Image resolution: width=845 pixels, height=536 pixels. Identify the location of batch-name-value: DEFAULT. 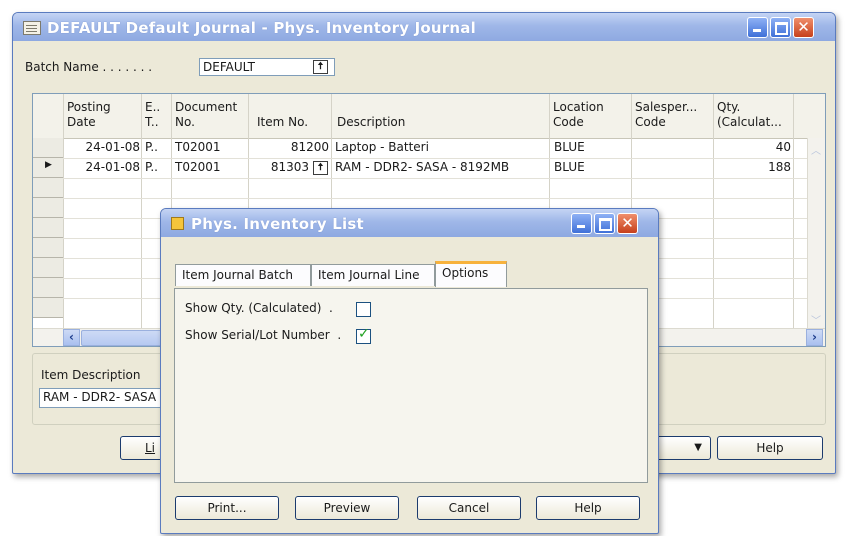
(229, 67).